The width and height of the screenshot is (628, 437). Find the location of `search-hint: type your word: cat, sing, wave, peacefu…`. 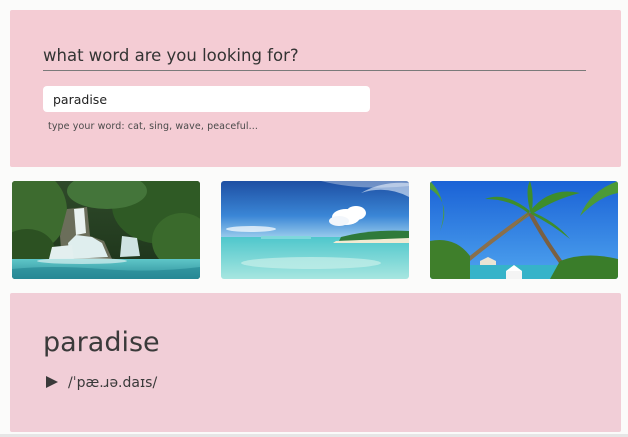

search-hint: type your word: cat, sing, wave, peacefu… is located at coordinates (153, 126).